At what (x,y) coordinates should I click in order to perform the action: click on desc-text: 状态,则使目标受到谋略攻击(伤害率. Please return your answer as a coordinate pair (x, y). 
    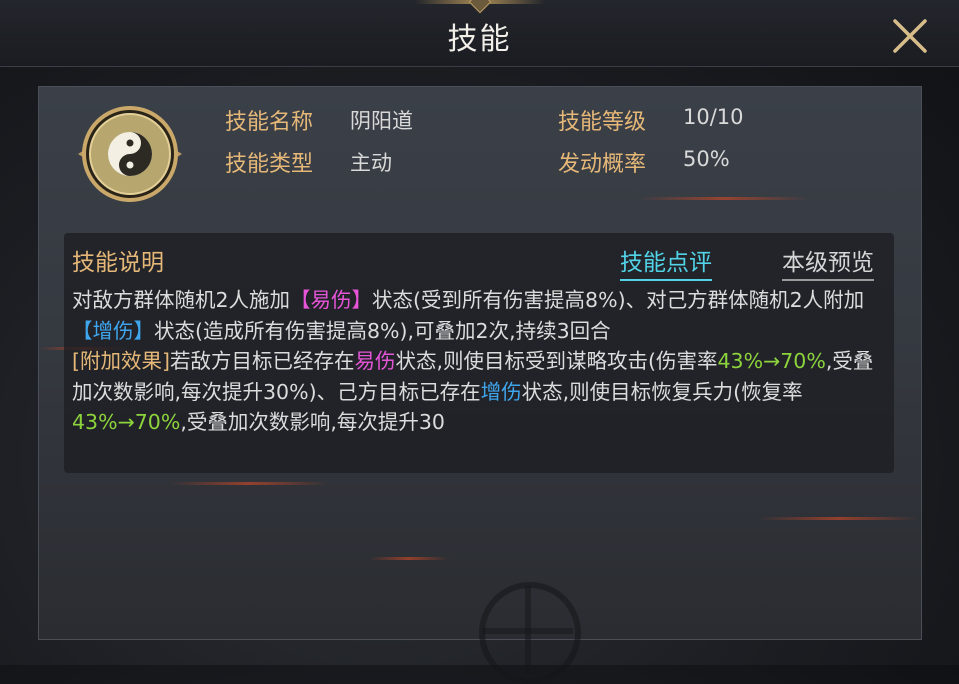
    Looking at the image, I should click on (556, 361).